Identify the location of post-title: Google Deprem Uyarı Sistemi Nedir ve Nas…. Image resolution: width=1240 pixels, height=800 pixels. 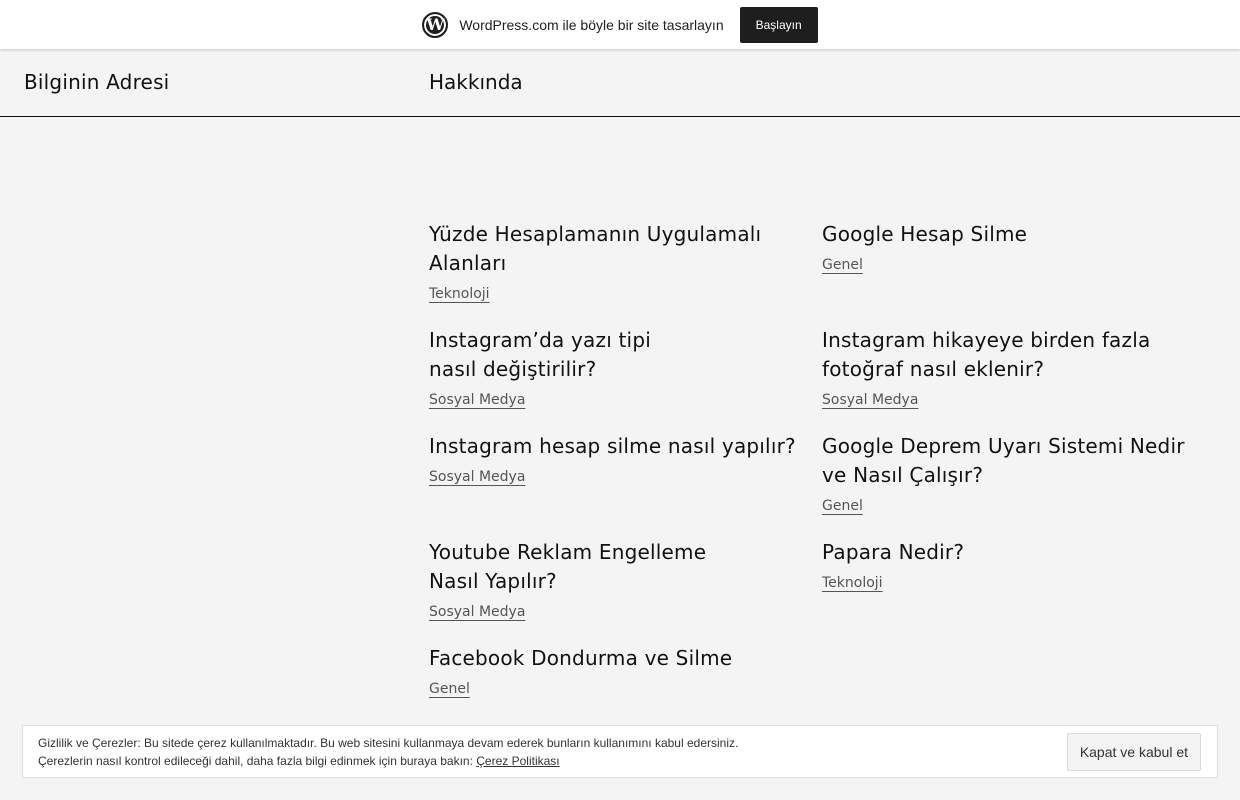
(1007, 461).